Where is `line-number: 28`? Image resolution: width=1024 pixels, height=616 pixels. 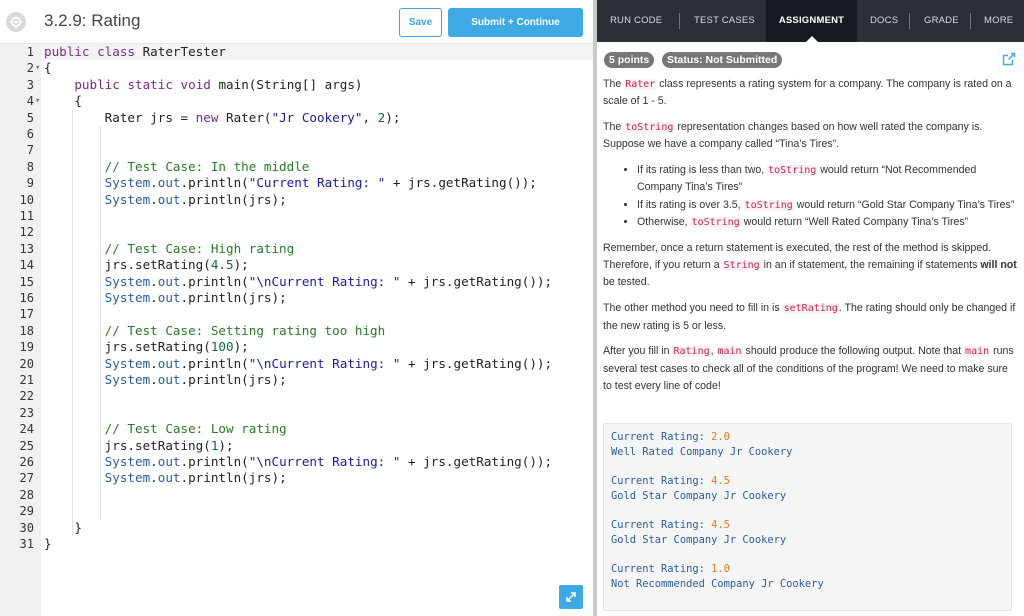 line-number: 28 is located at coordinates (26, 494).